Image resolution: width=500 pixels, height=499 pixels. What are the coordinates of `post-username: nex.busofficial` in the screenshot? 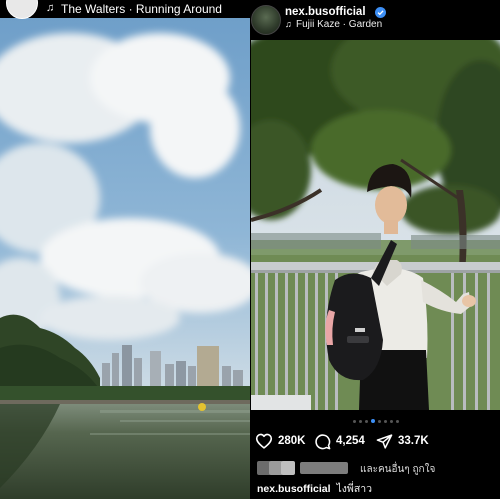 It's located at (325, 12).